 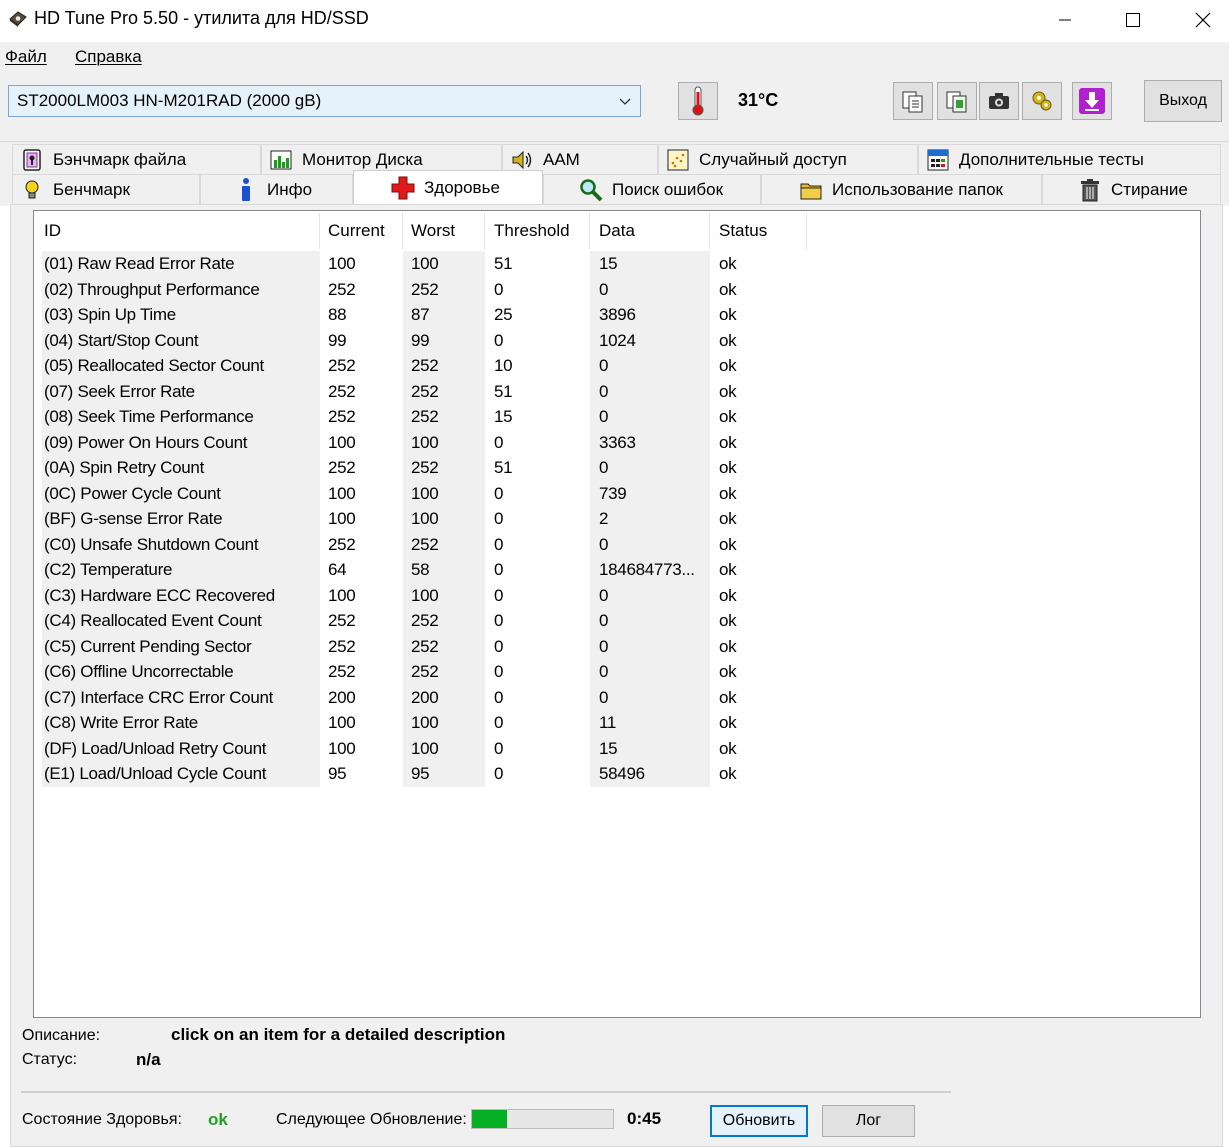 What do you see at coordinates (617, 231) in the screenshot?
I see `header-data: Data` at bounding box center [617, 231].